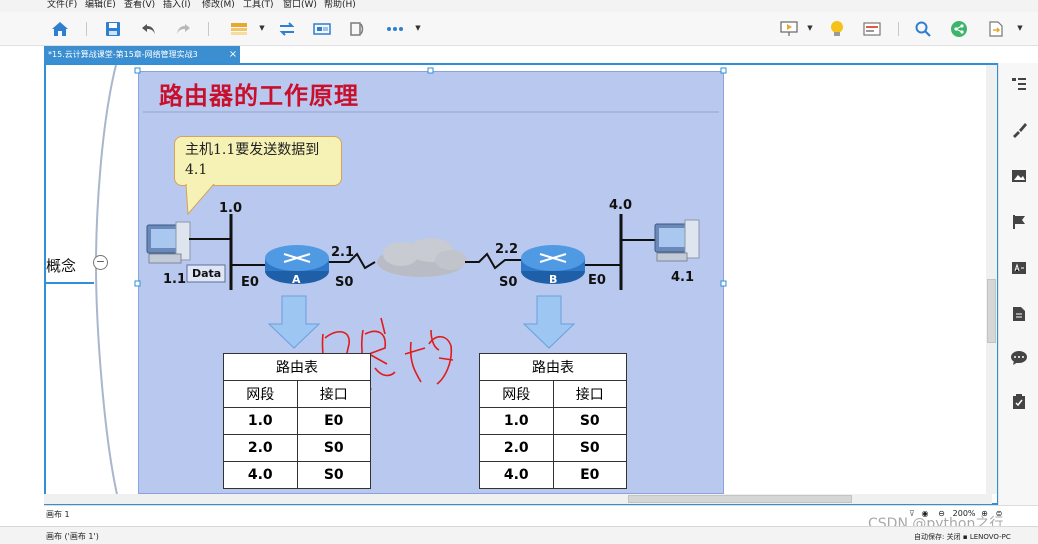 Image resolution: width=1038 pixels, height=544 pixels. Describe the element at coordinates (991, 311) in the screenshot. I see `vertical-scroll-thumb` at that location.